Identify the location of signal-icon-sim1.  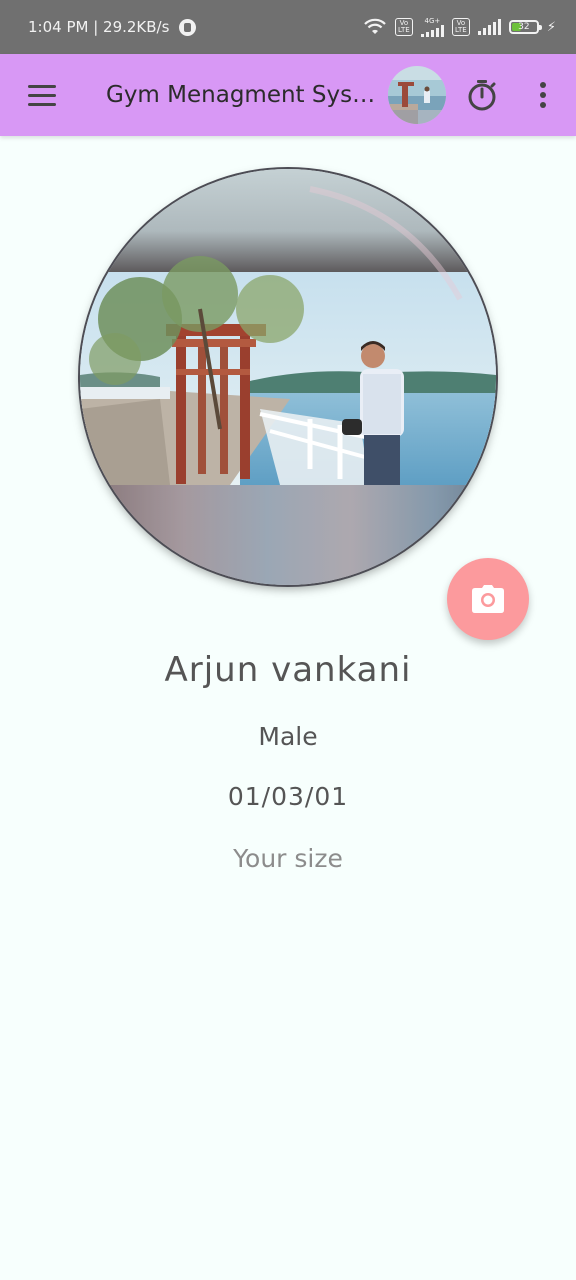
(432, 31).